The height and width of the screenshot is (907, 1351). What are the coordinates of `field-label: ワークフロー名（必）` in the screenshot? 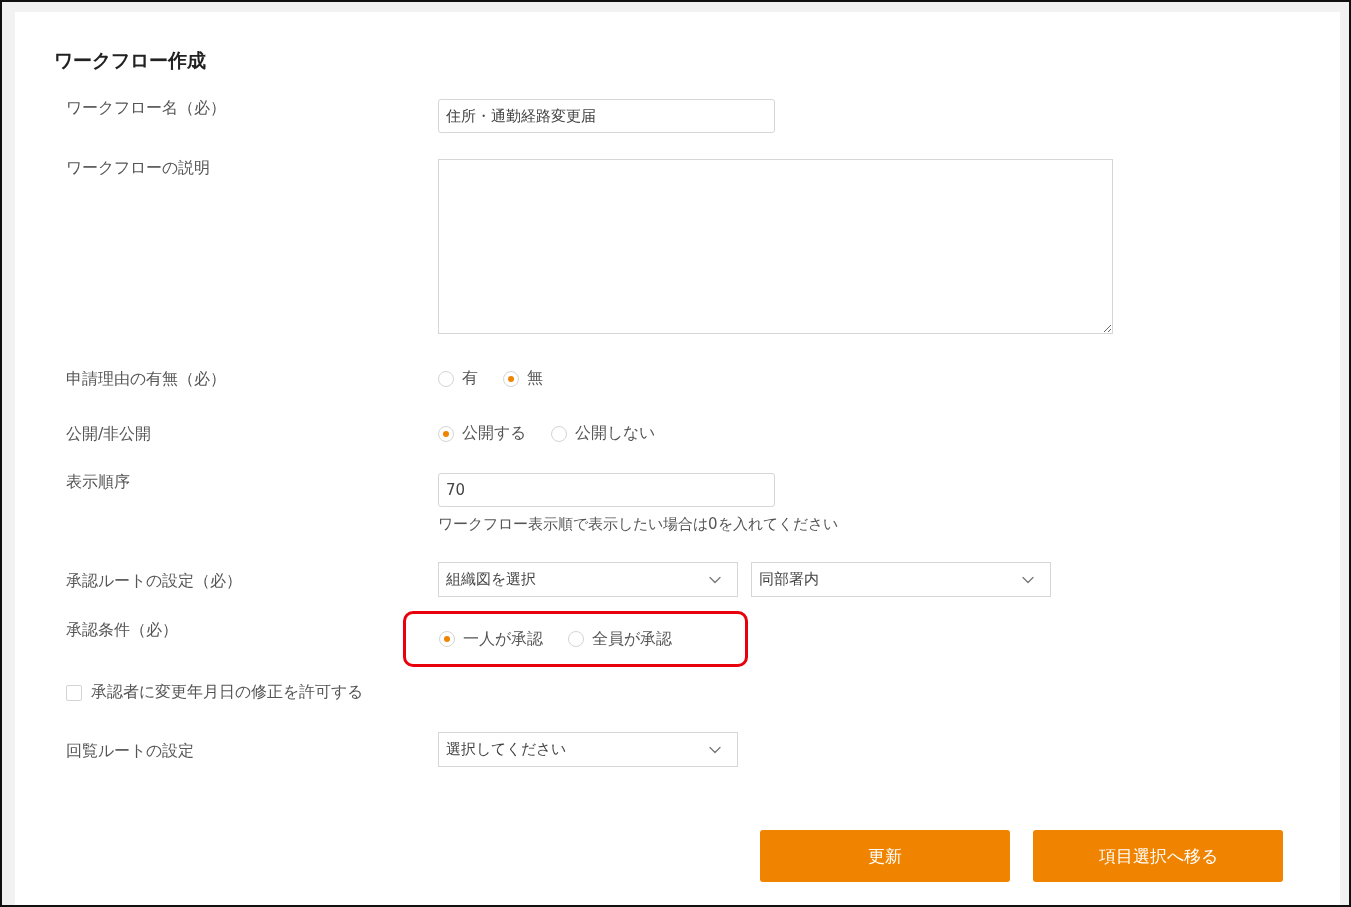 It's located at (146, 108).